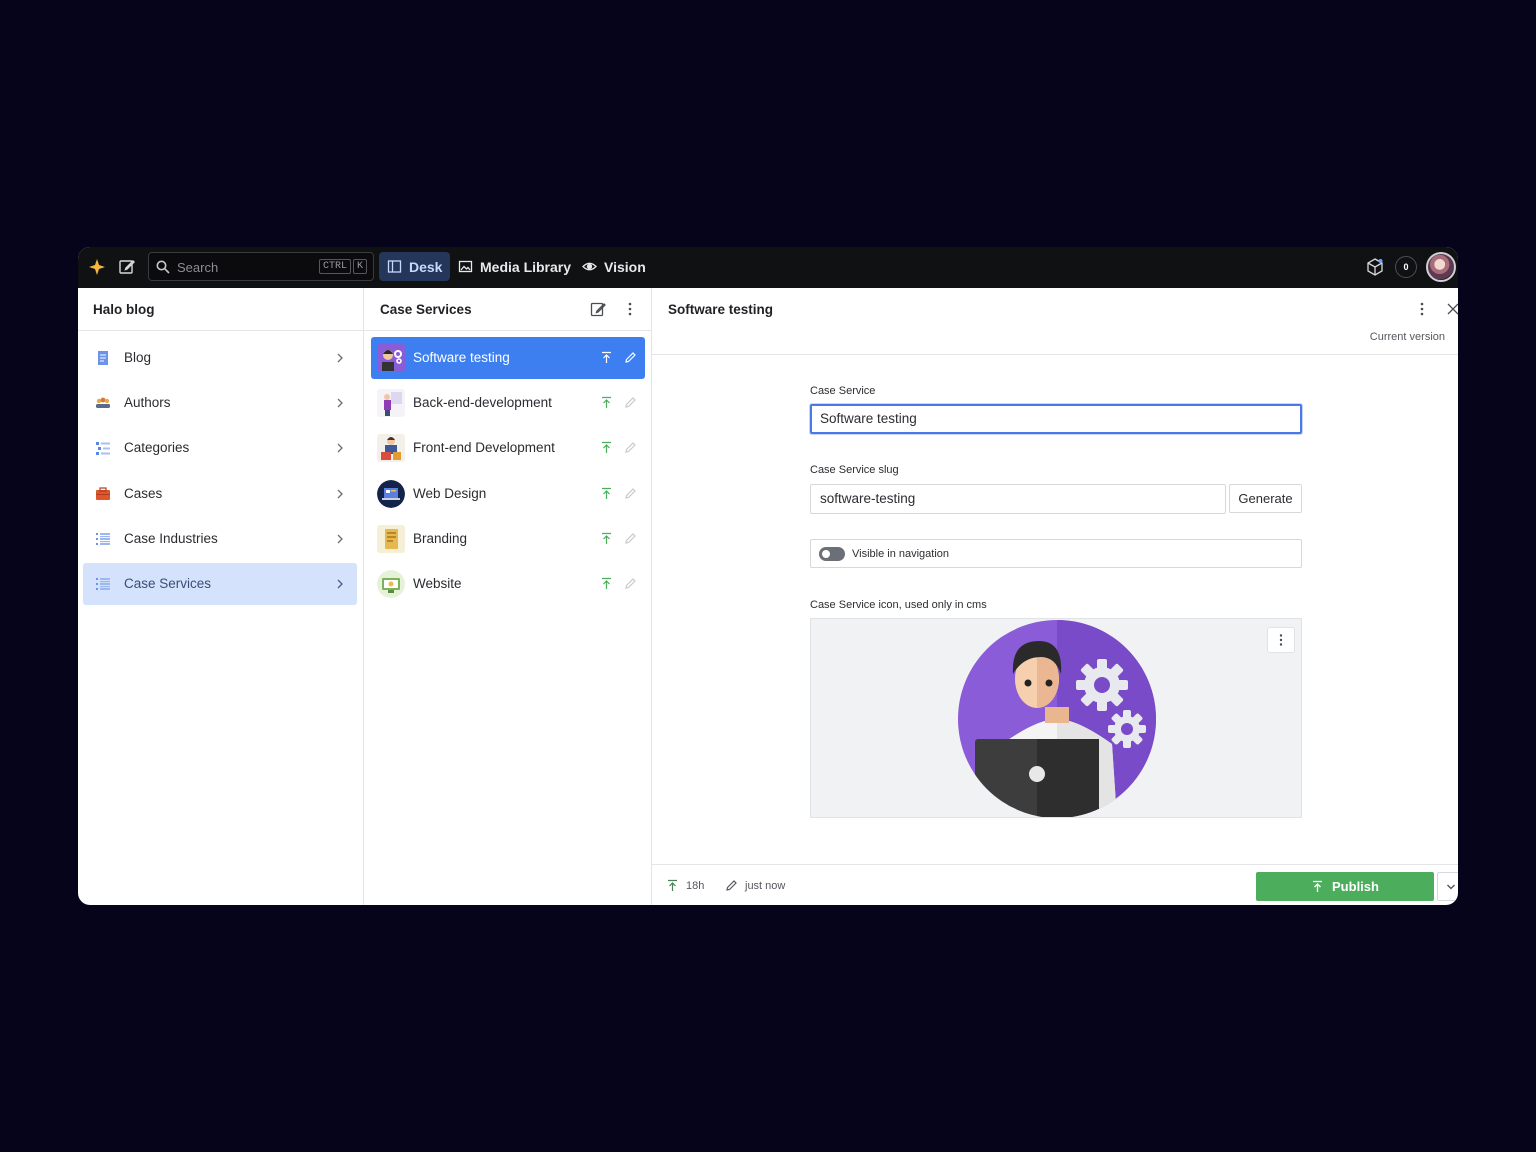  I want to click on published-ago: 18h, so click(695, 885).